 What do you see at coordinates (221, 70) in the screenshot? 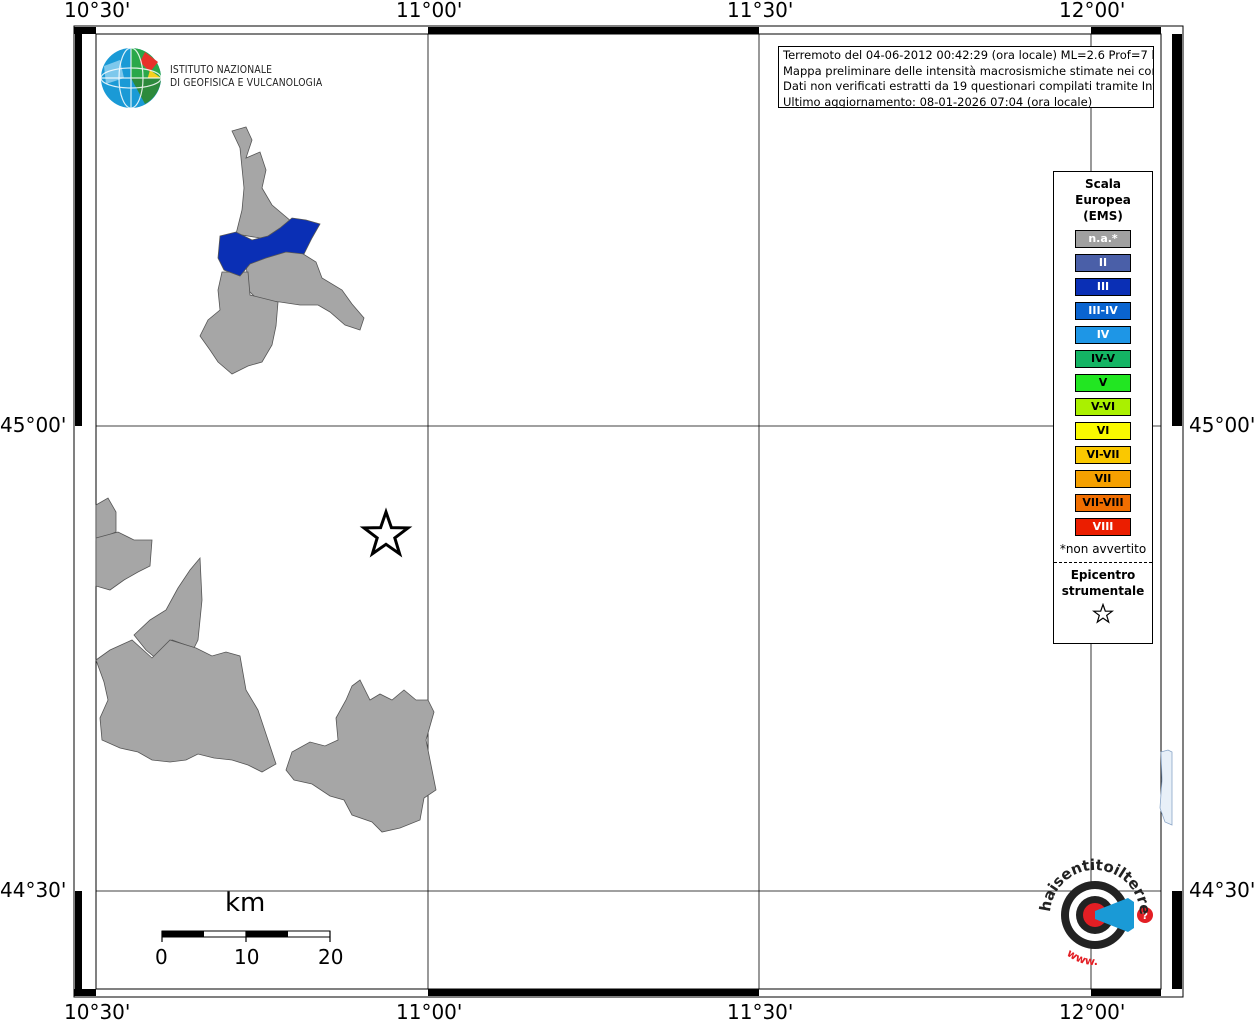
I see `institute-line-1: ISTITUTO NAZIONALE` at bounding box center [221, 70].